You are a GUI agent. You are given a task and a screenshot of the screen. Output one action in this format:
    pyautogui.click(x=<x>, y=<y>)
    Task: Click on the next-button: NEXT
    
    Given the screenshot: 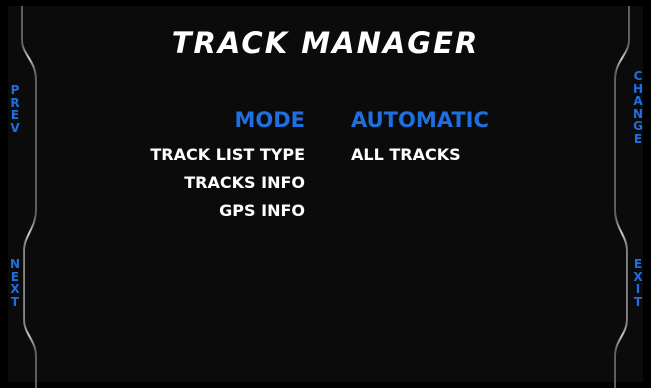 What is the action you would take?
    pyautogui.click(x=15, y=283)
    